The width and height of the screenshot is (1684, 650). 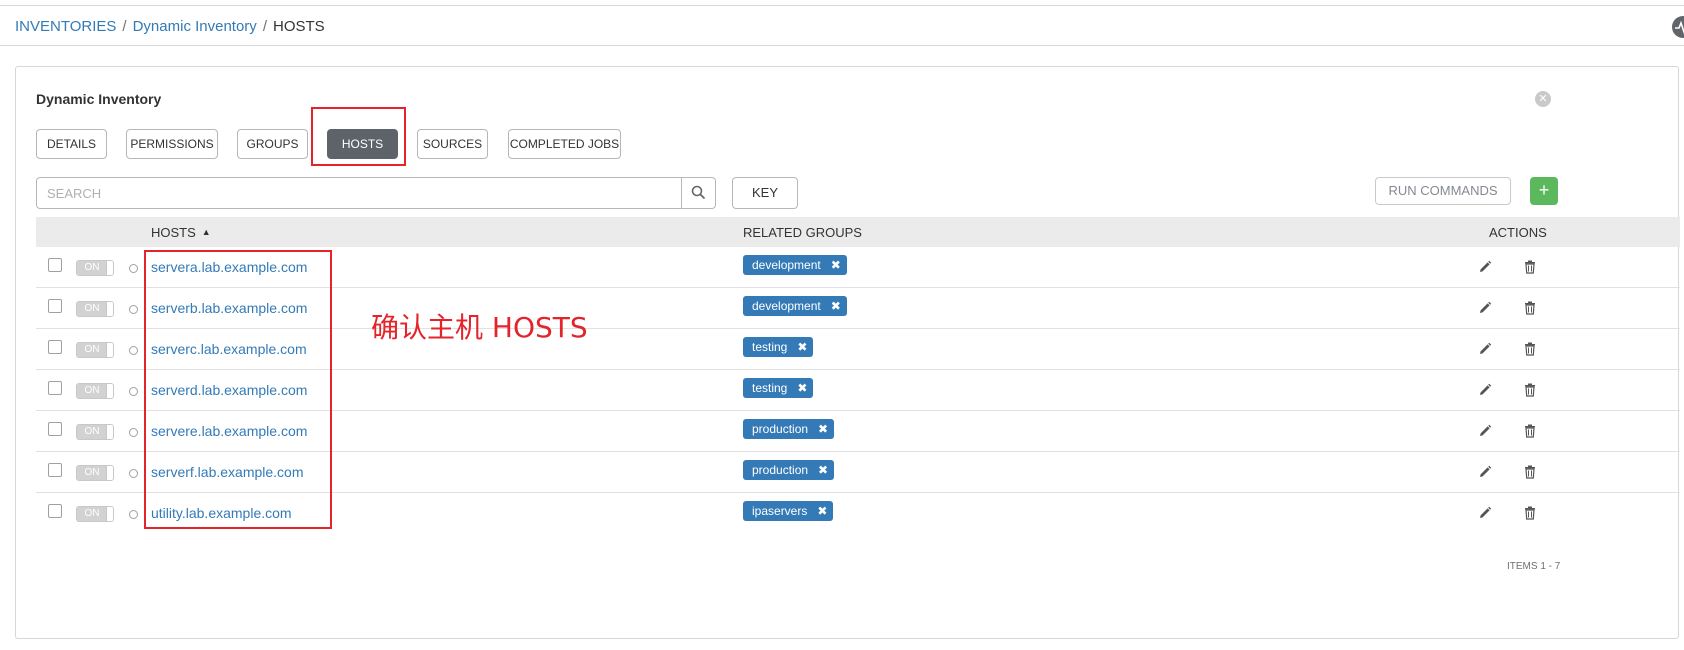 I want to click on tab-details: DETAILS, so click(x=71, y=144).